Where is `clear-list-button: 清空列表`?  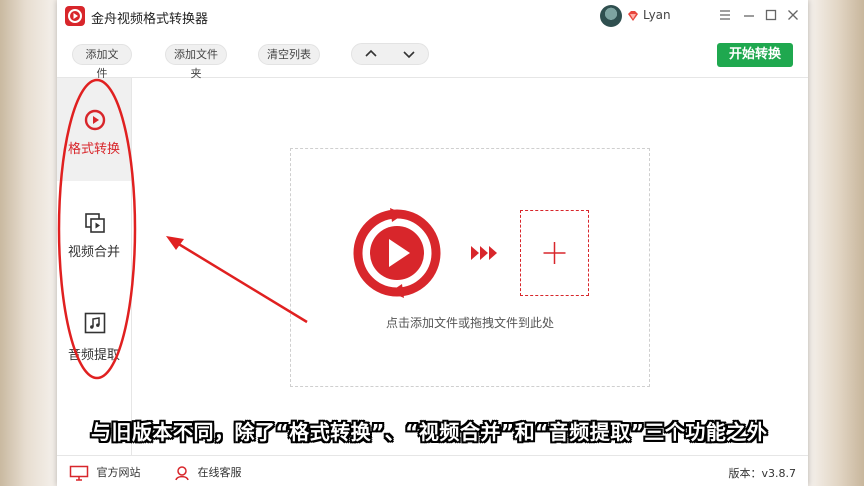
clear-list-button: 清空列表 is located at coordinates (289, 54).